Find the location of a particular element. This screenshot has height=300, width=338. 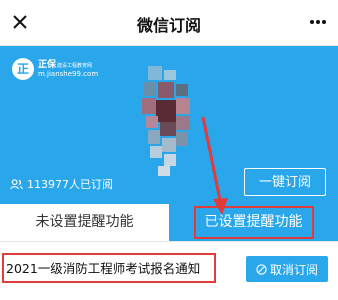

page-title: 微信订阅 is located at coordinates (168, 25).